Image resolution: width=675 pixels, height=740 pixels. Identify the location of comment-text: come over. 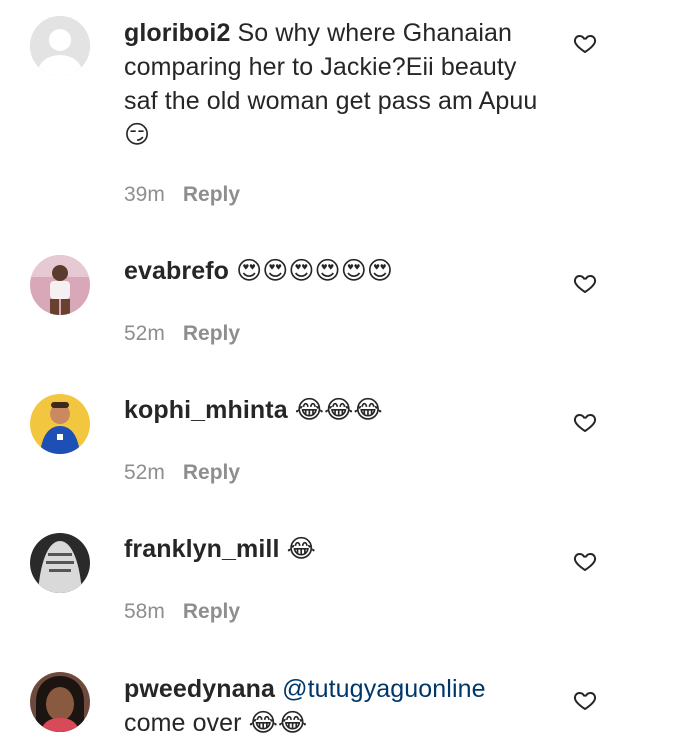
(183, 723).